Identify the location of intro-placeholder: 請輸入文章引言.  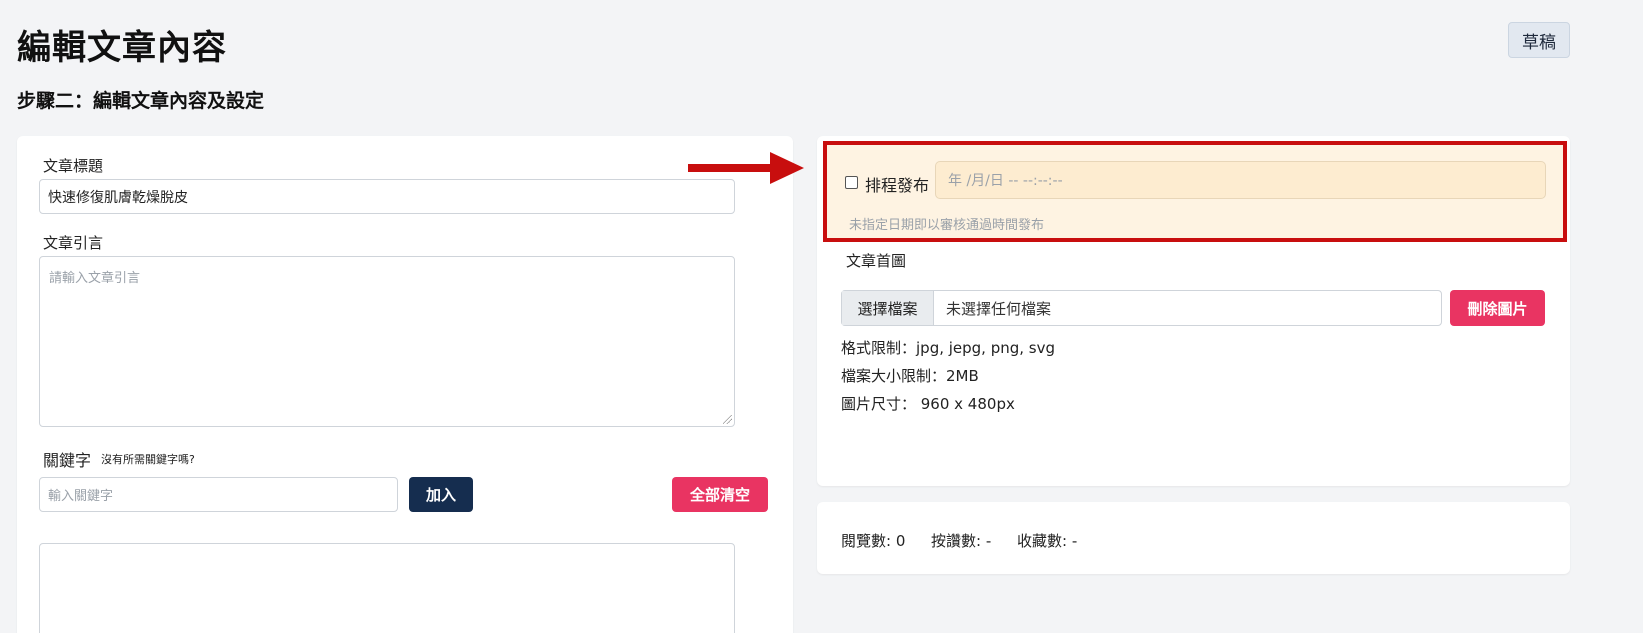
(95, 278).